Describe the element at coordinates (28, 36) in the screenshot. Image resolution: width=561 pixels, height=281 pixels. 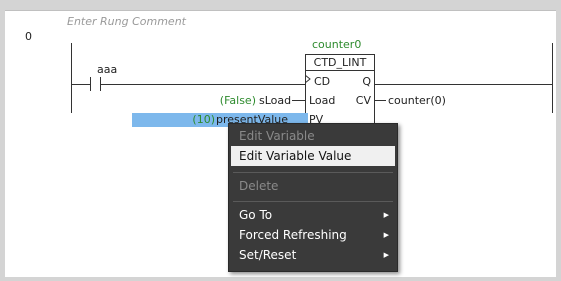
I see `rung-number: 0` at that location.